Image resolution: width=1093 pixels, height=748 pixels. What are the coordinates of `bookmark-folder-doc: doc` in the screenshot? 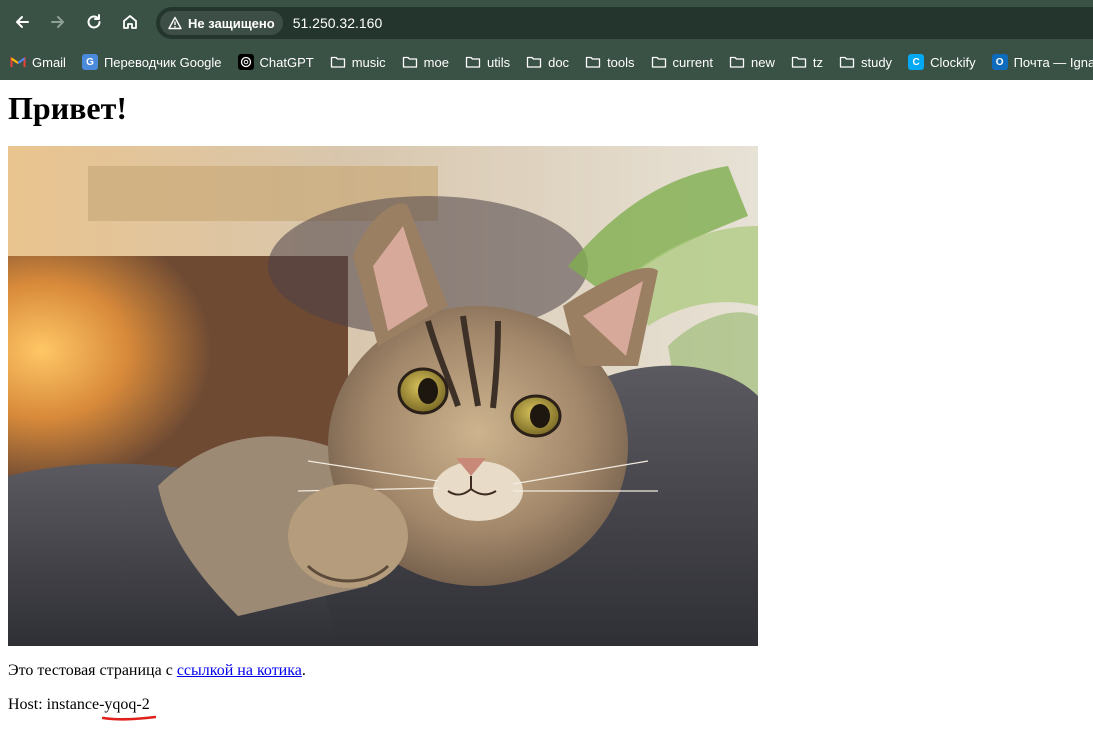 It's located at (547, 62).